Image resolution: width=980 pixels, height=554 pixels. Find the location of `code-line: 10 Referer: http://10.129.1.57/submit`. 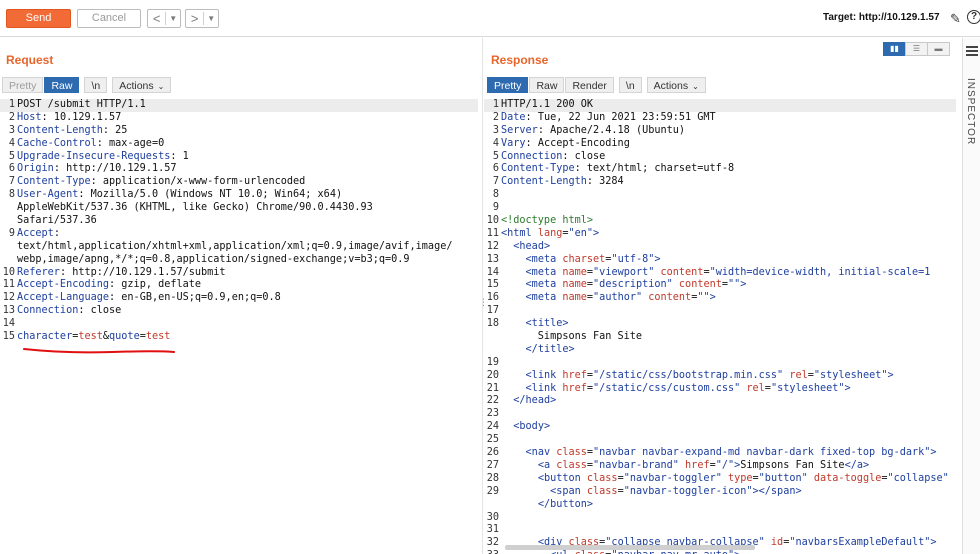

code-line: 10 Referer: http://10.129.1.57/submit is located at coordinates (239, 273).